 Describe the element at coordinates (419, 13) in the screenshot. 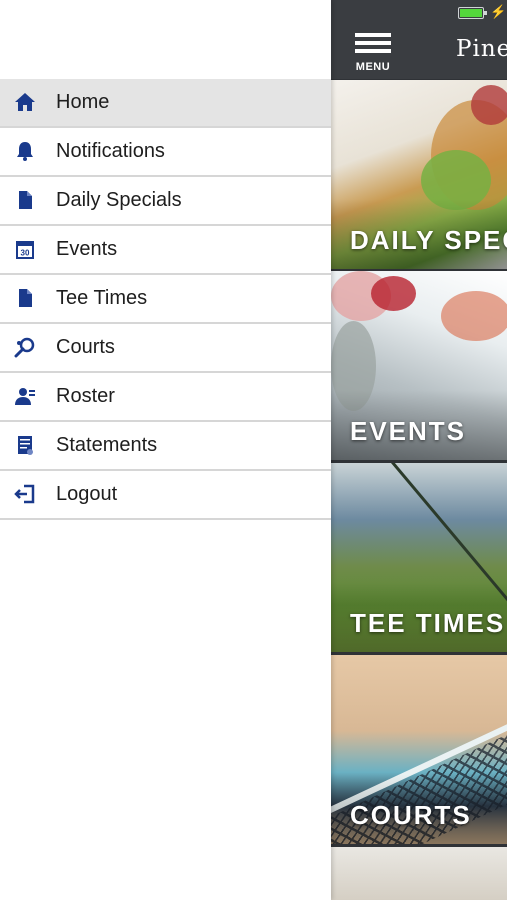

I see `status-bar: ⚡` at that location.